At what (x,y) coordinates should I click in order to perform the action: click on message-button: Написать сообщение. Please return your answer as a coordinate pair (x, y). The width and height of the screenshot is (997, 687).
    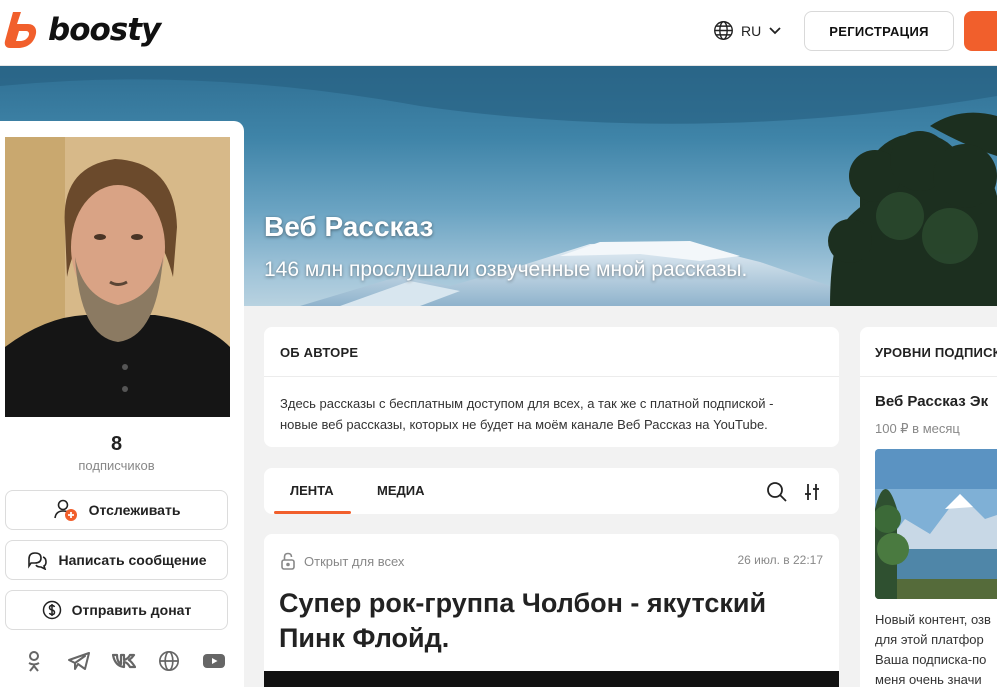
    Looking at the image, I should click on (116, 560).